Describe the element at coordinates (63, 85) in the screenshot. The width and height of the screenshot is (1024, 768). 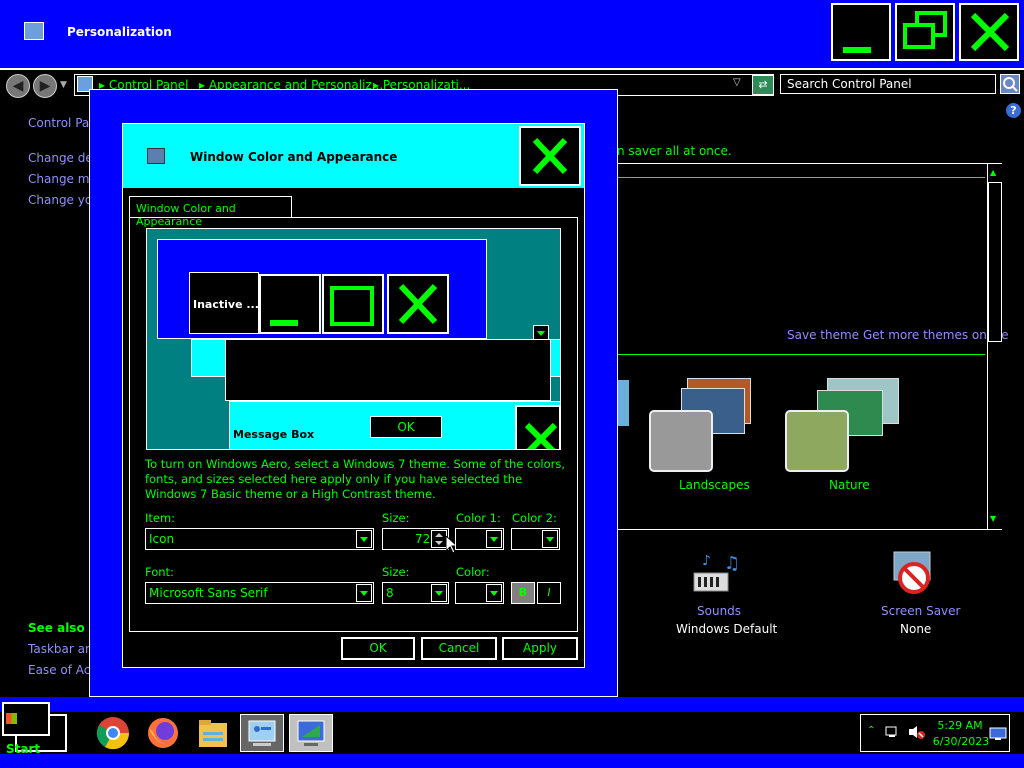
I see `recent-pages-chevron-icon: ▼` at that location.